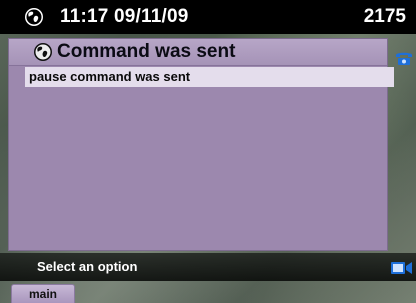 This screenshot has height=303, width=416. What do you see at coordinates (124, 16) in the screenshot?
I see `status-datetime: 11:17 09/11/09` at bounding box center [124, 16].